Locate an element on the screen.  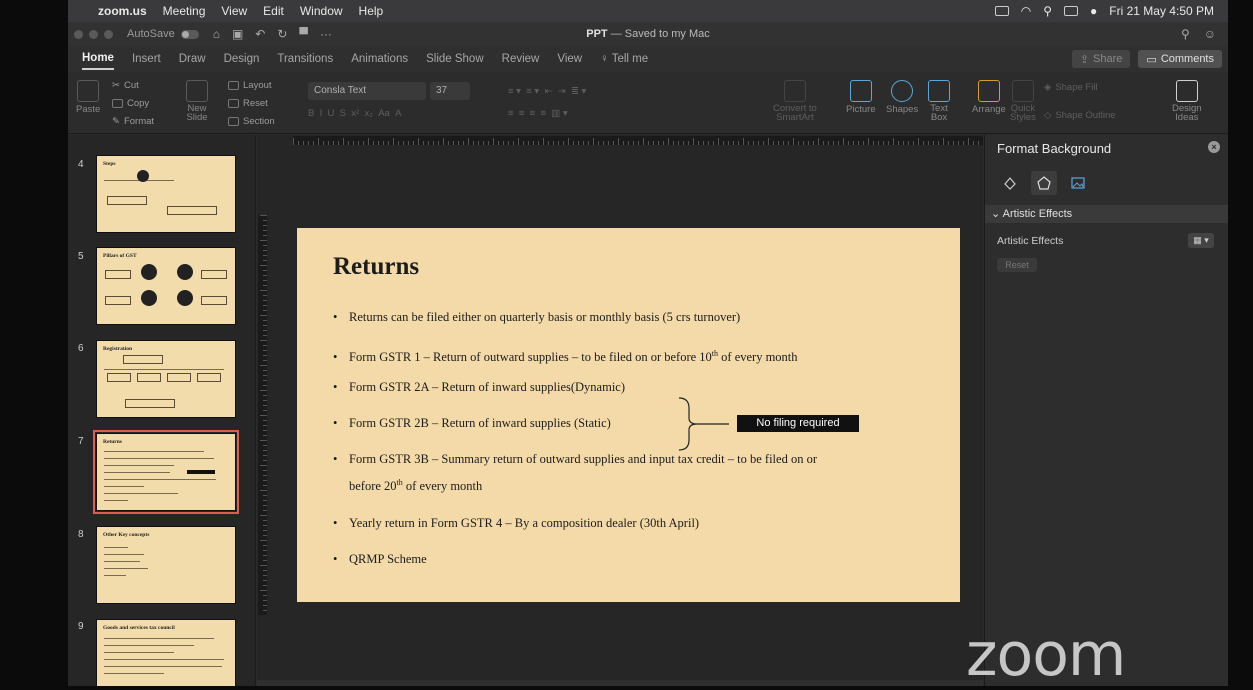
picture-tab-icon is located at coordinates (1078, 183).